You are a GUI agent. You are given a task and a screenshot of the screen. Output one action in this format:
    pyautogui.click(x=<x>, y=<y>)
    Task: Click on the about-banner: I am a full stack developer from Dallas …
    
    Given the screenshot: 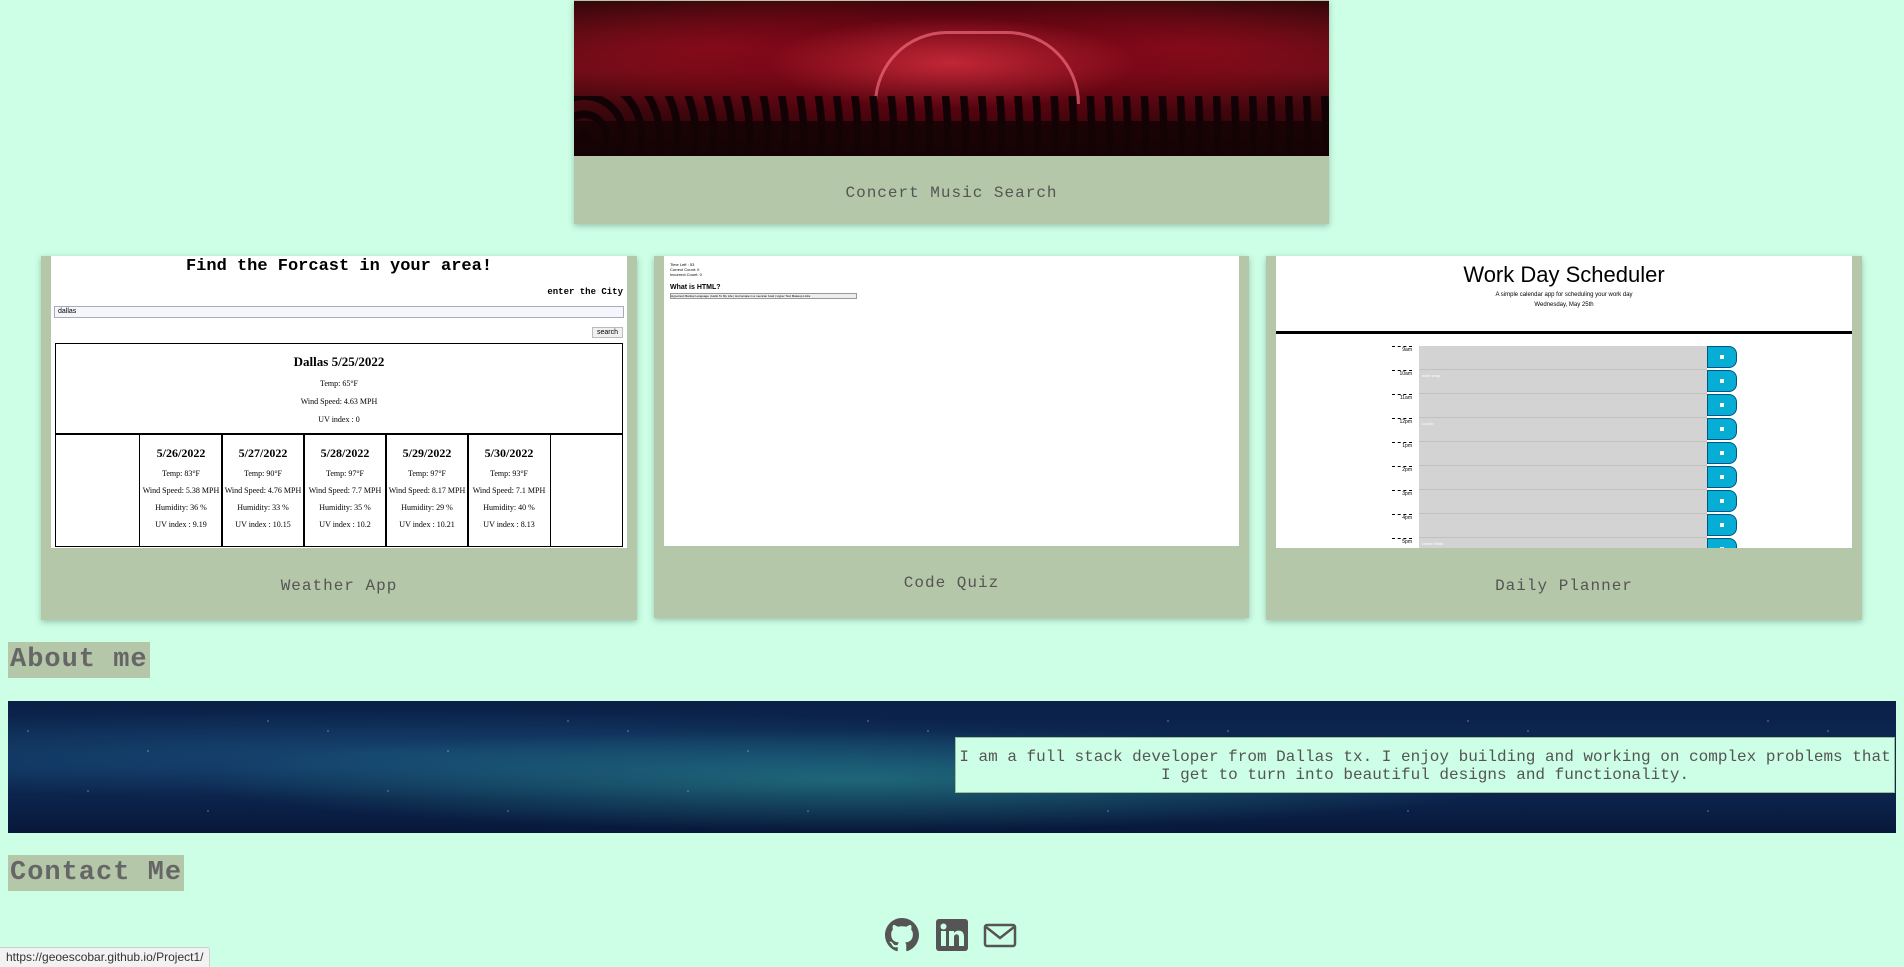 What is the action you would take?
    pyautogui.click(x=952, y=767)
    